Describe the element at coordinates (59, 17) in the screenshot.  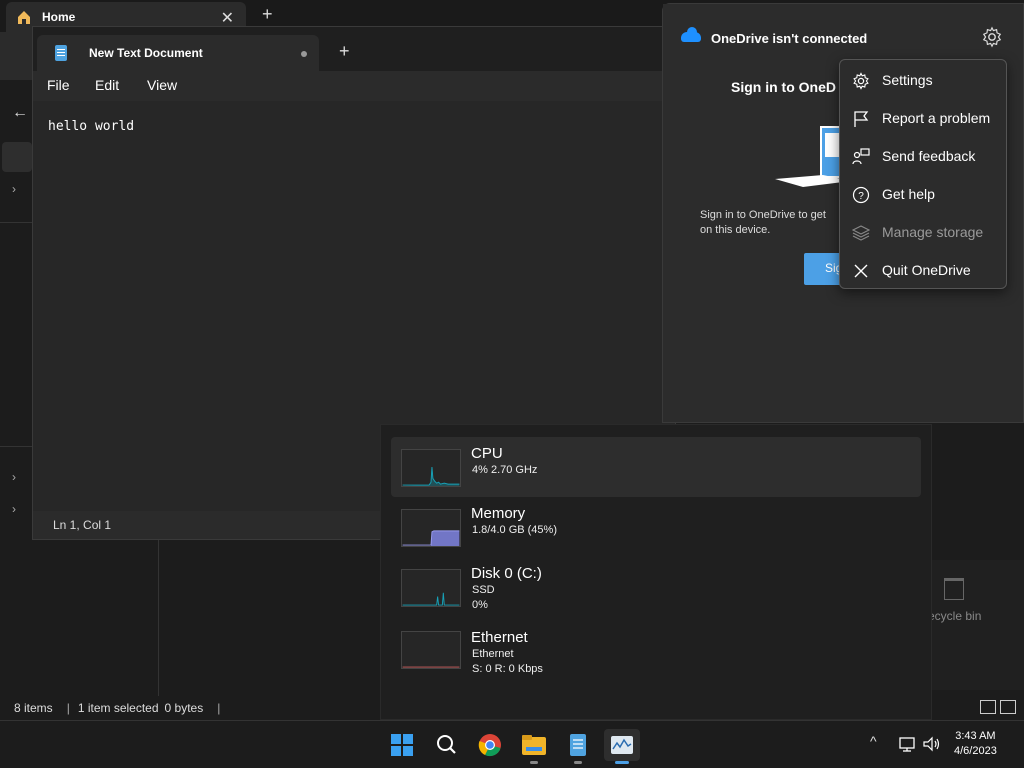
I see `explorer-tab-title: Home` at that location.